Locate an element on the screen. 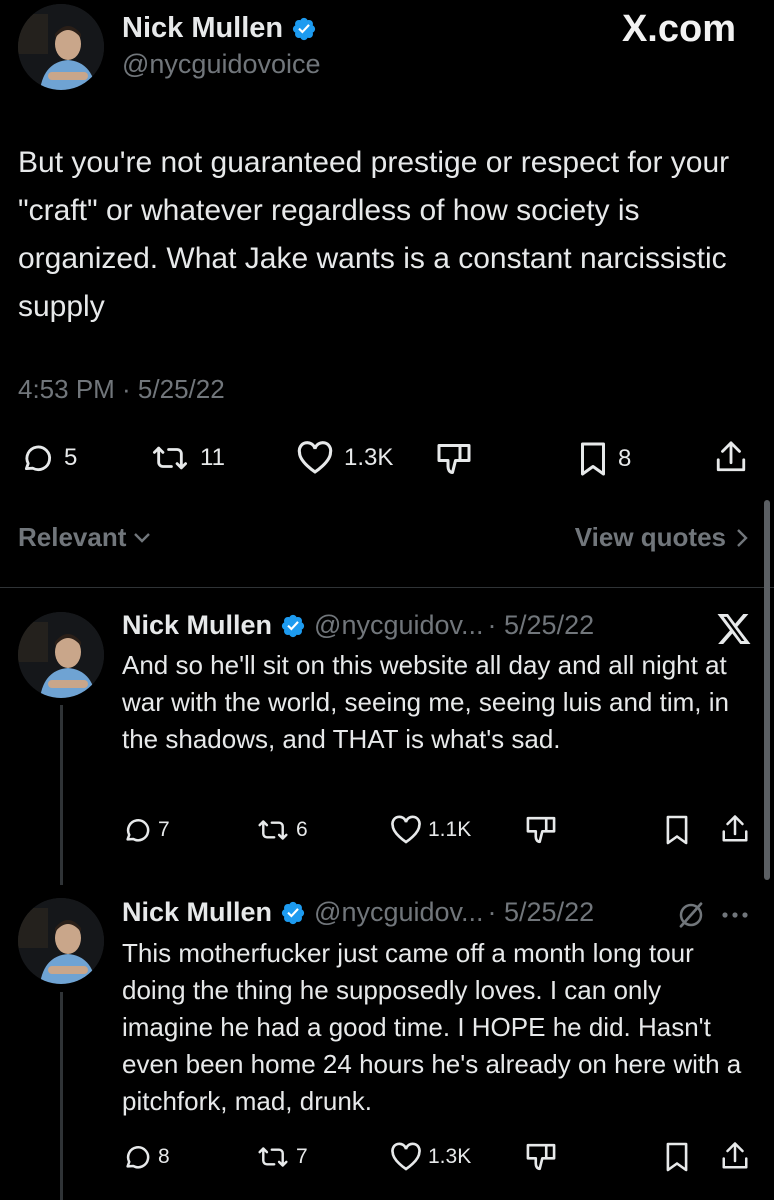 This screenshot has width=774, height=1200. author-avatar is located at coordinates (61, 47).